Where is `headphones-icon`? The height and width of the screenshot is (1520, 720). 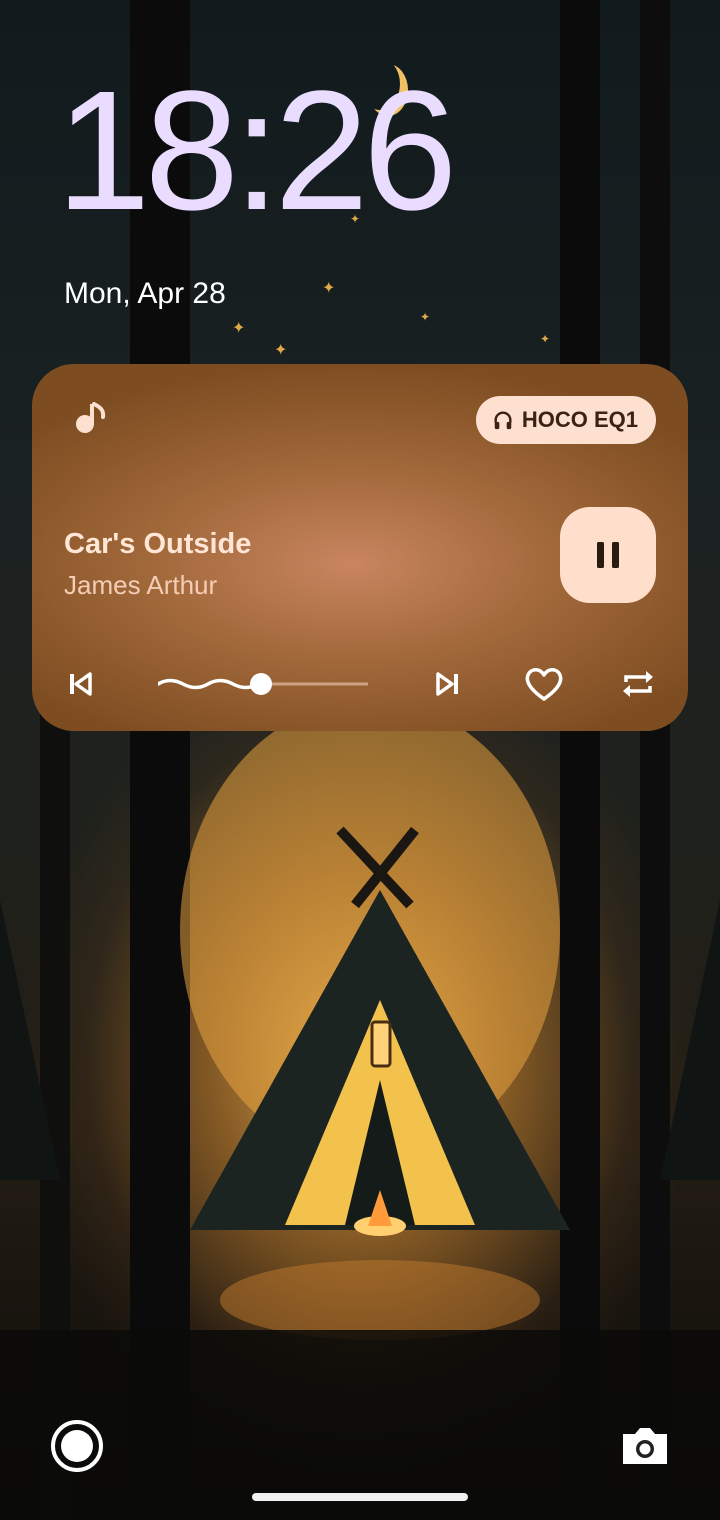 headphones-icon is located at coordinates (503, 420).